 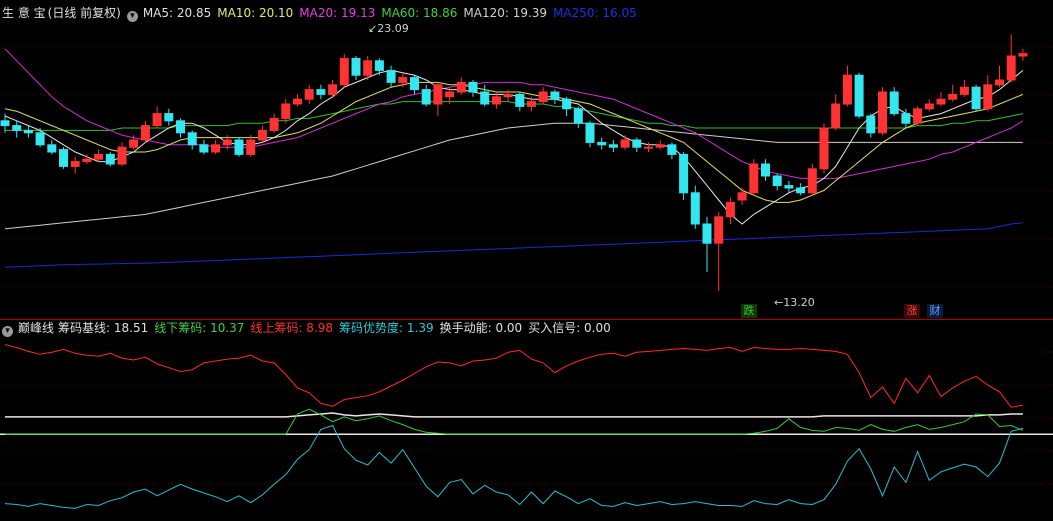 I want to click on indicator-legend-item-0: 筹码基线: 18.51, so click(x=103, y=328).